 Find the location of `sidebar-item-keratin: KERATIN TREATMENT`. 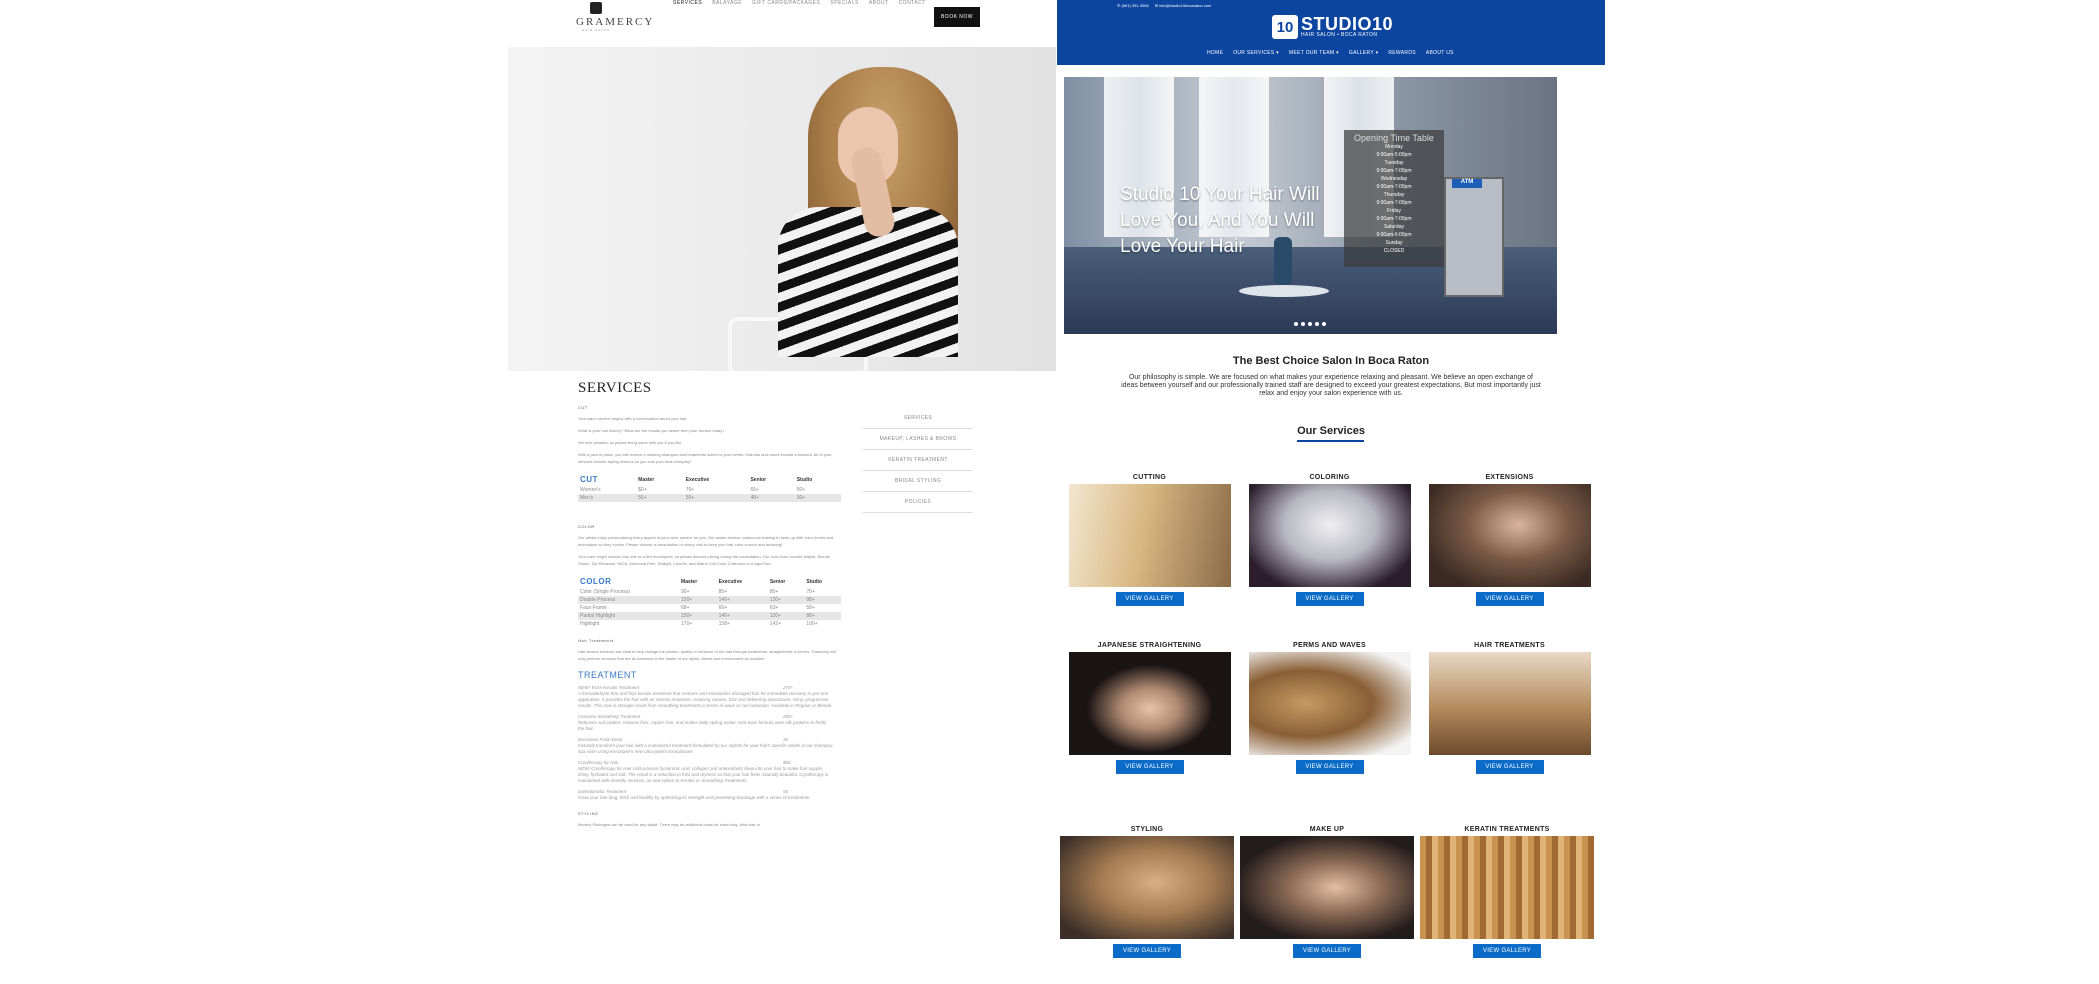

sidebar-item-keratin: KERATIN TREATMENT is located at coordinates (918, 460).